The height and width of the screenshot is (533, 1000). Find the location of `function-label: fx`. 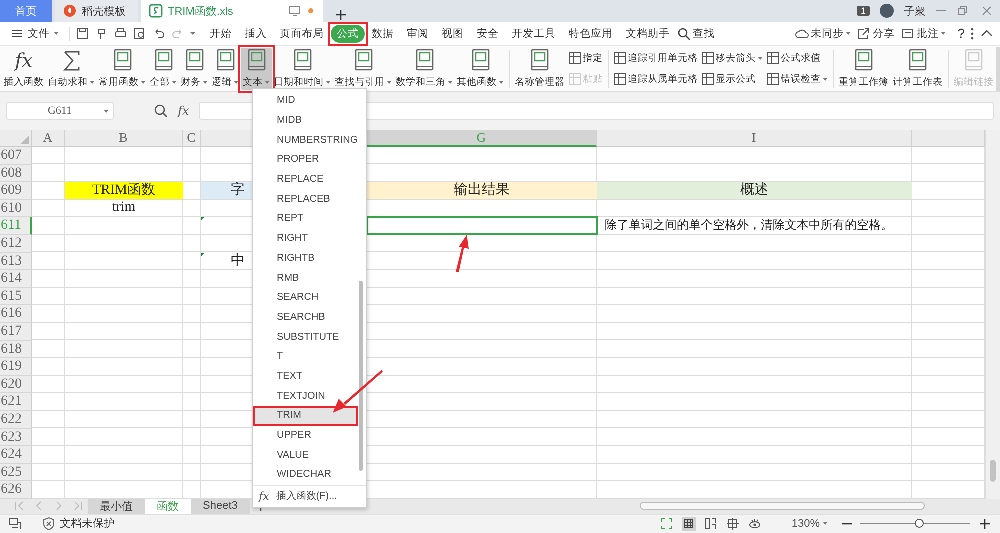

function-label: fx is located at coordinates (264, 496).